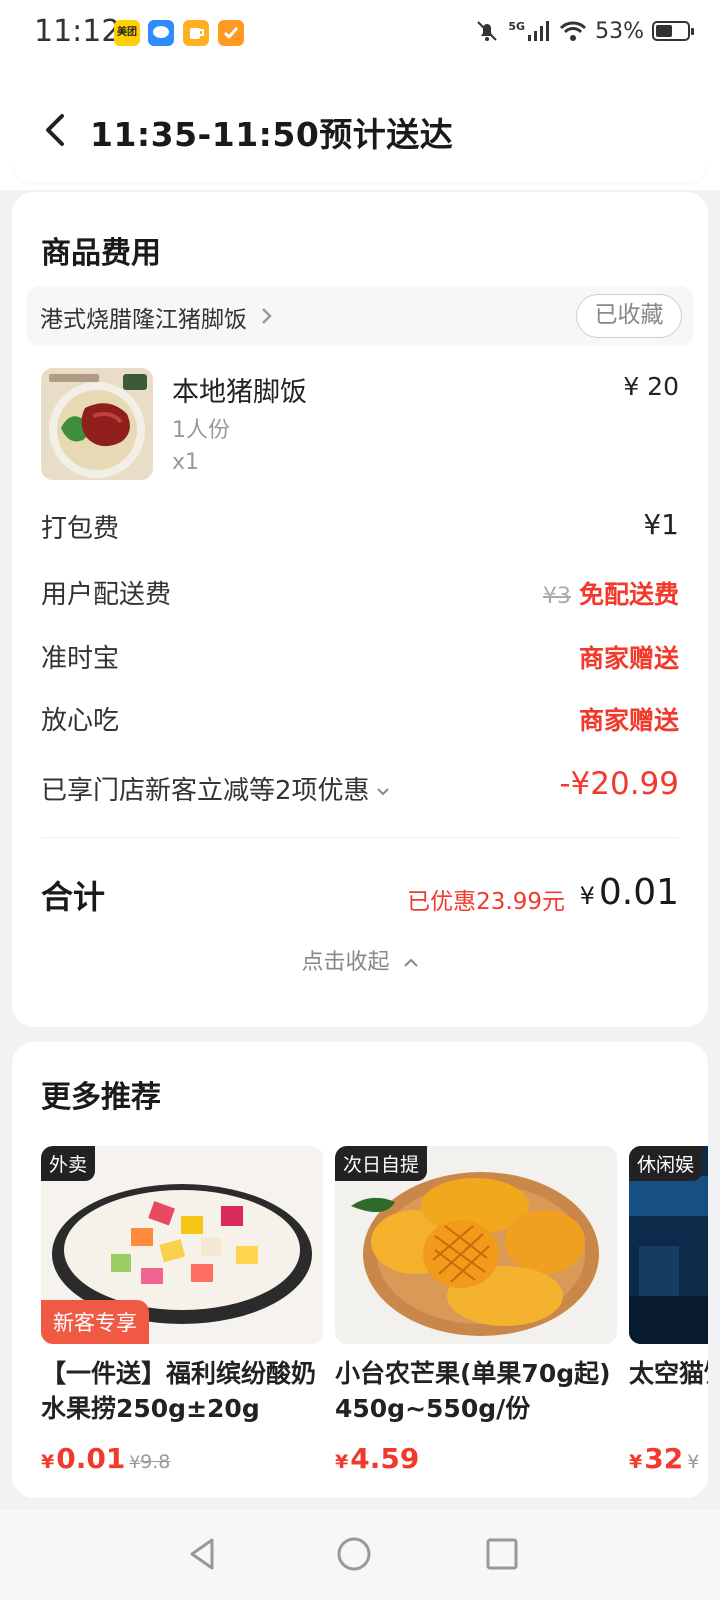 The width and height of the screenshot is (720, 1600). Describe the element at coordinates (487, 31) in the screenshot. I see `mute-bell-icon` at that location.